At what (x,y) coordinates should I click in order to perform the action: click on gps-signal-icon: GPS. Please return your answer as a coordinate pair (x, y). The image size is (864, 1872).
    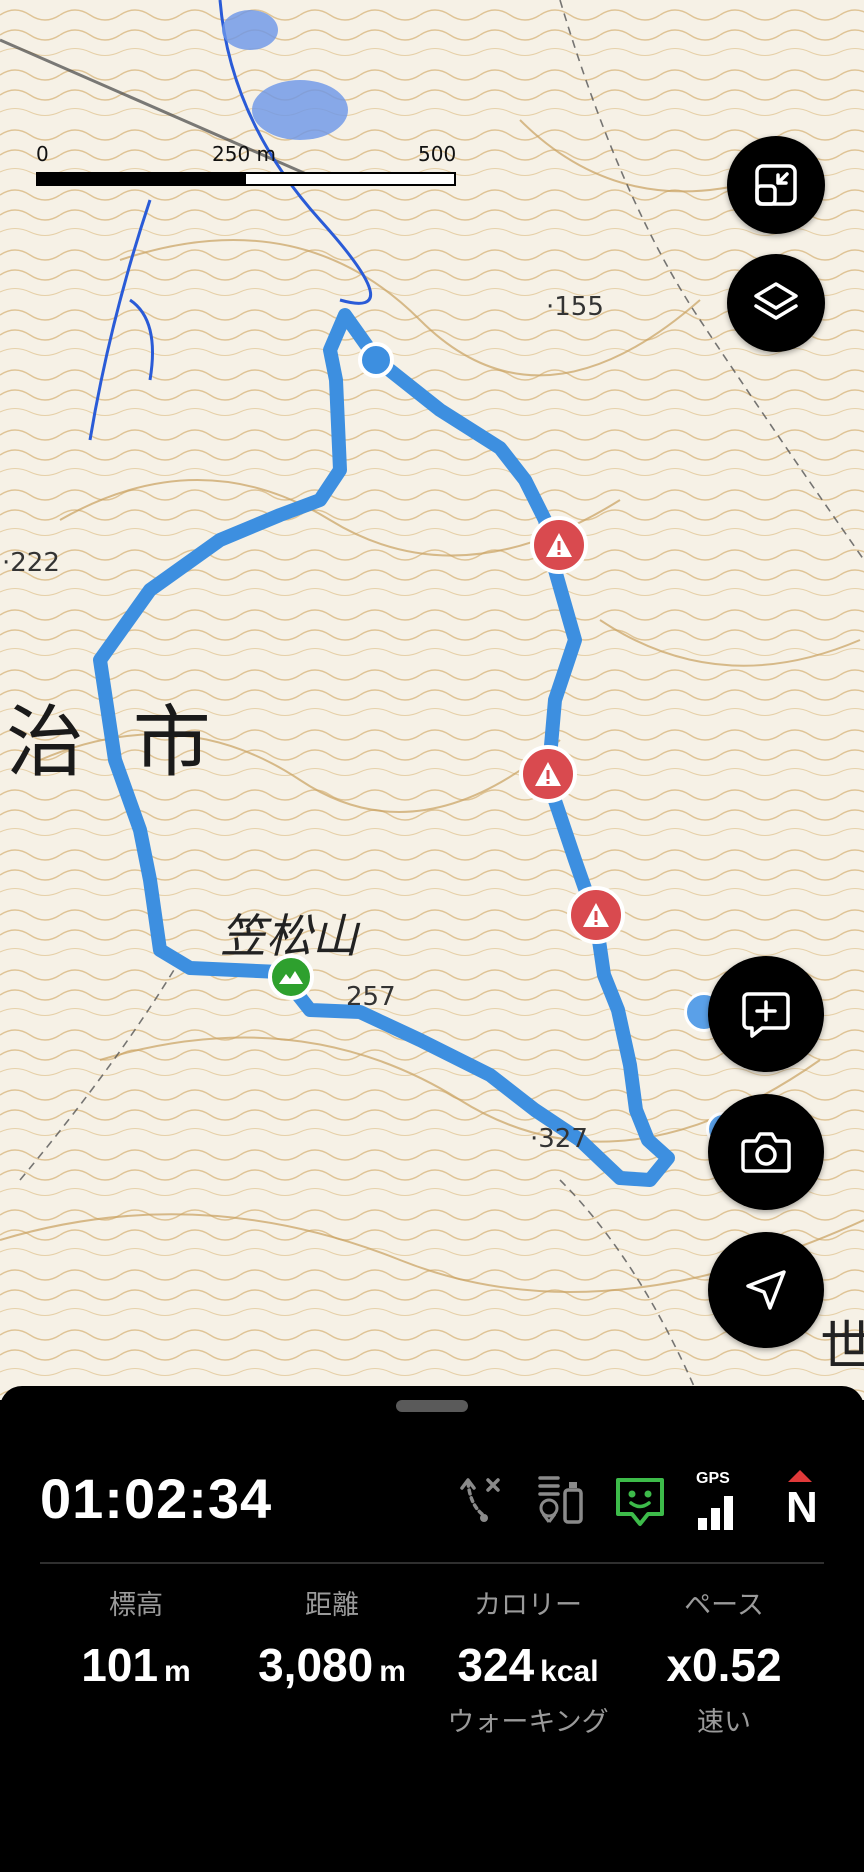
    Looking at the image, I should click on (720, 1502).